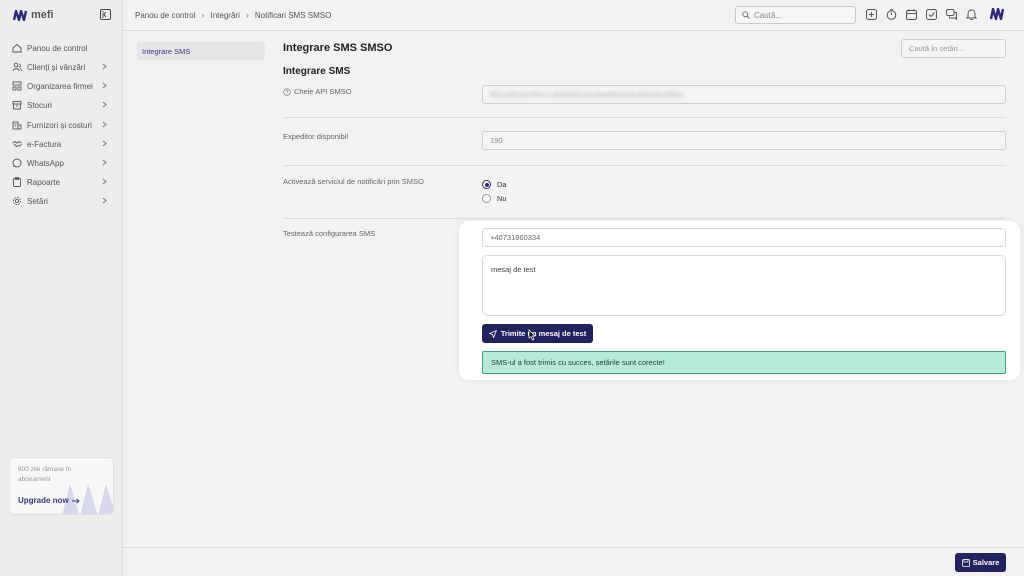 Image resolution: width=1024 pixels, height=576 pixels. I want to click on collapse-sidebar-icon, so click(105, 14).